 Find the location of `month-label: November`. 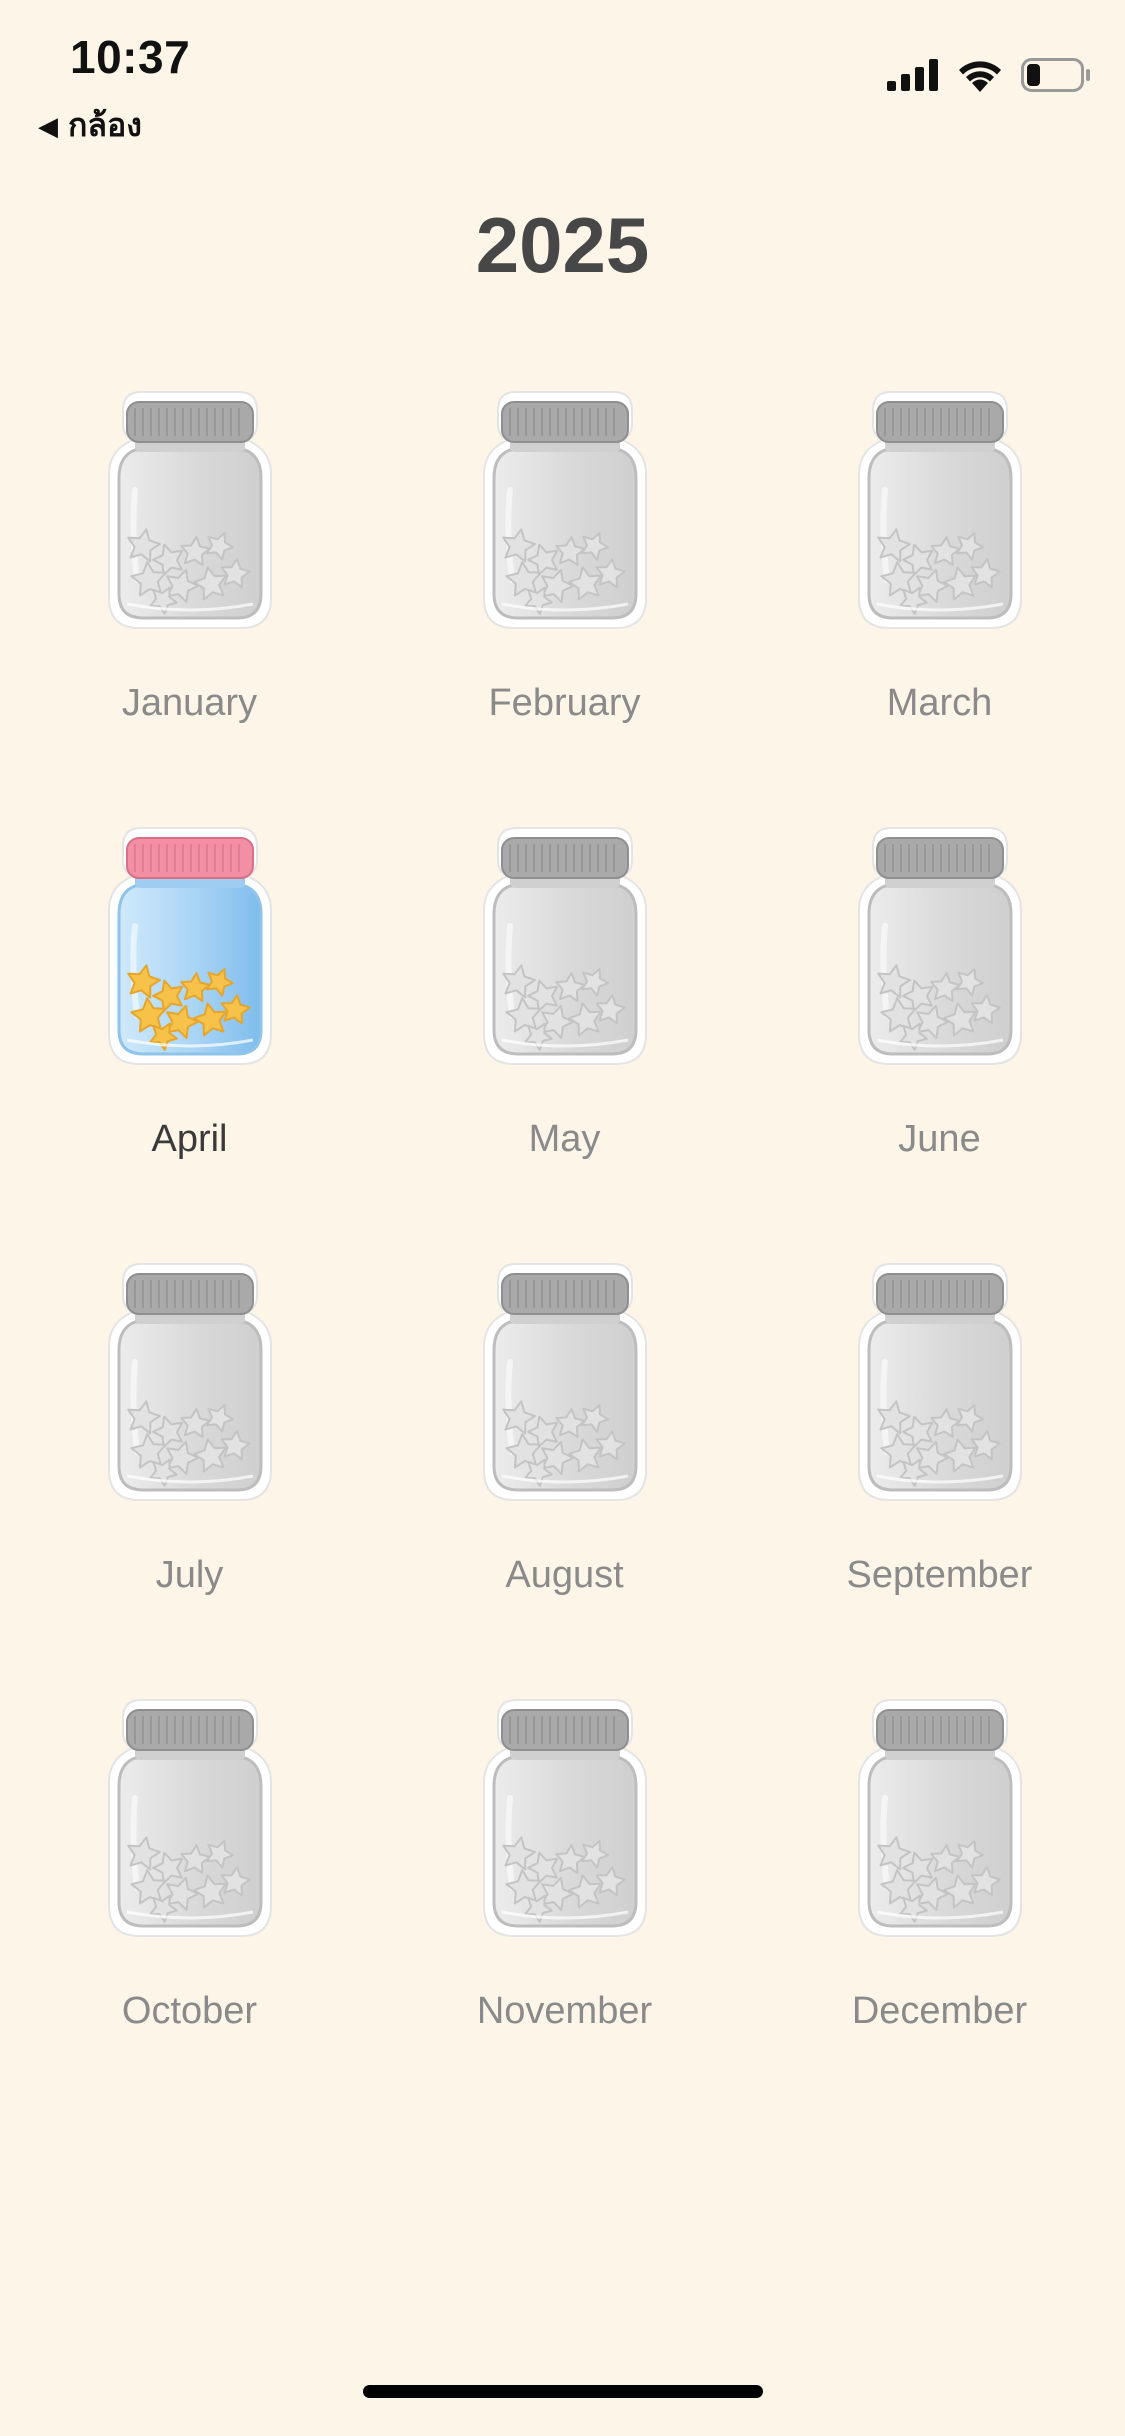

month-label: November is located at coordinates (564, 2011).